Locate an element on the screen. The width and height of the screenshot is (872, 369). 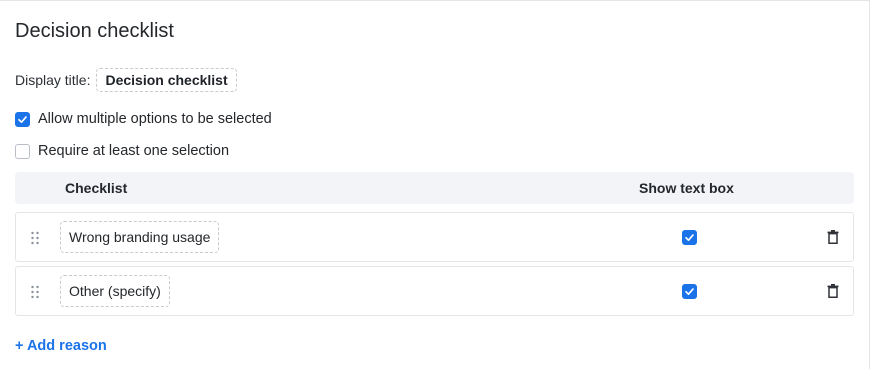
table-row: Wrong branding usage is located at coordinates (434, 237).